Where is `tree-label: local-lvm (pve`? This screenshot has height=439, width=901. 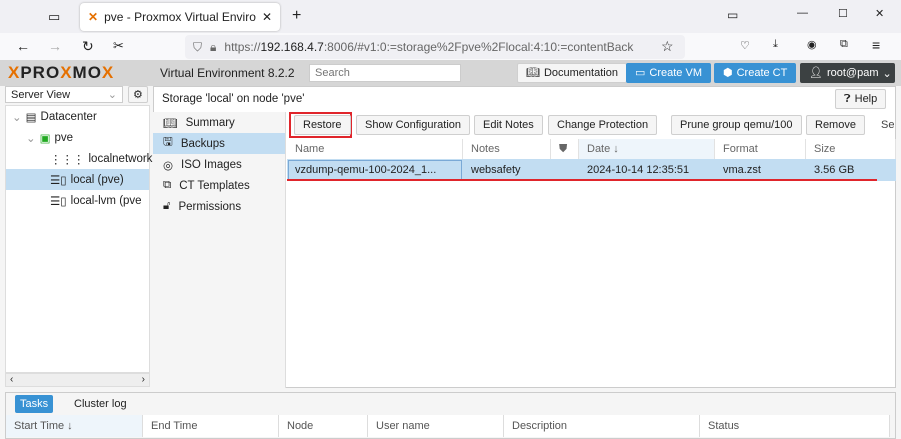 tree-label: local-lvm (pve is located at coordinates (106, 200).